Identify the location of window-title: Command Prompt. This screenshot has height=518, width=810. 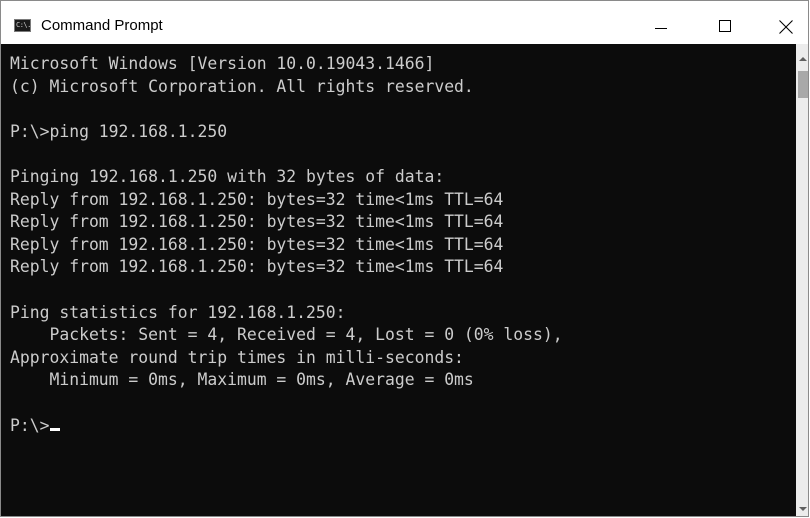
(102, 25).